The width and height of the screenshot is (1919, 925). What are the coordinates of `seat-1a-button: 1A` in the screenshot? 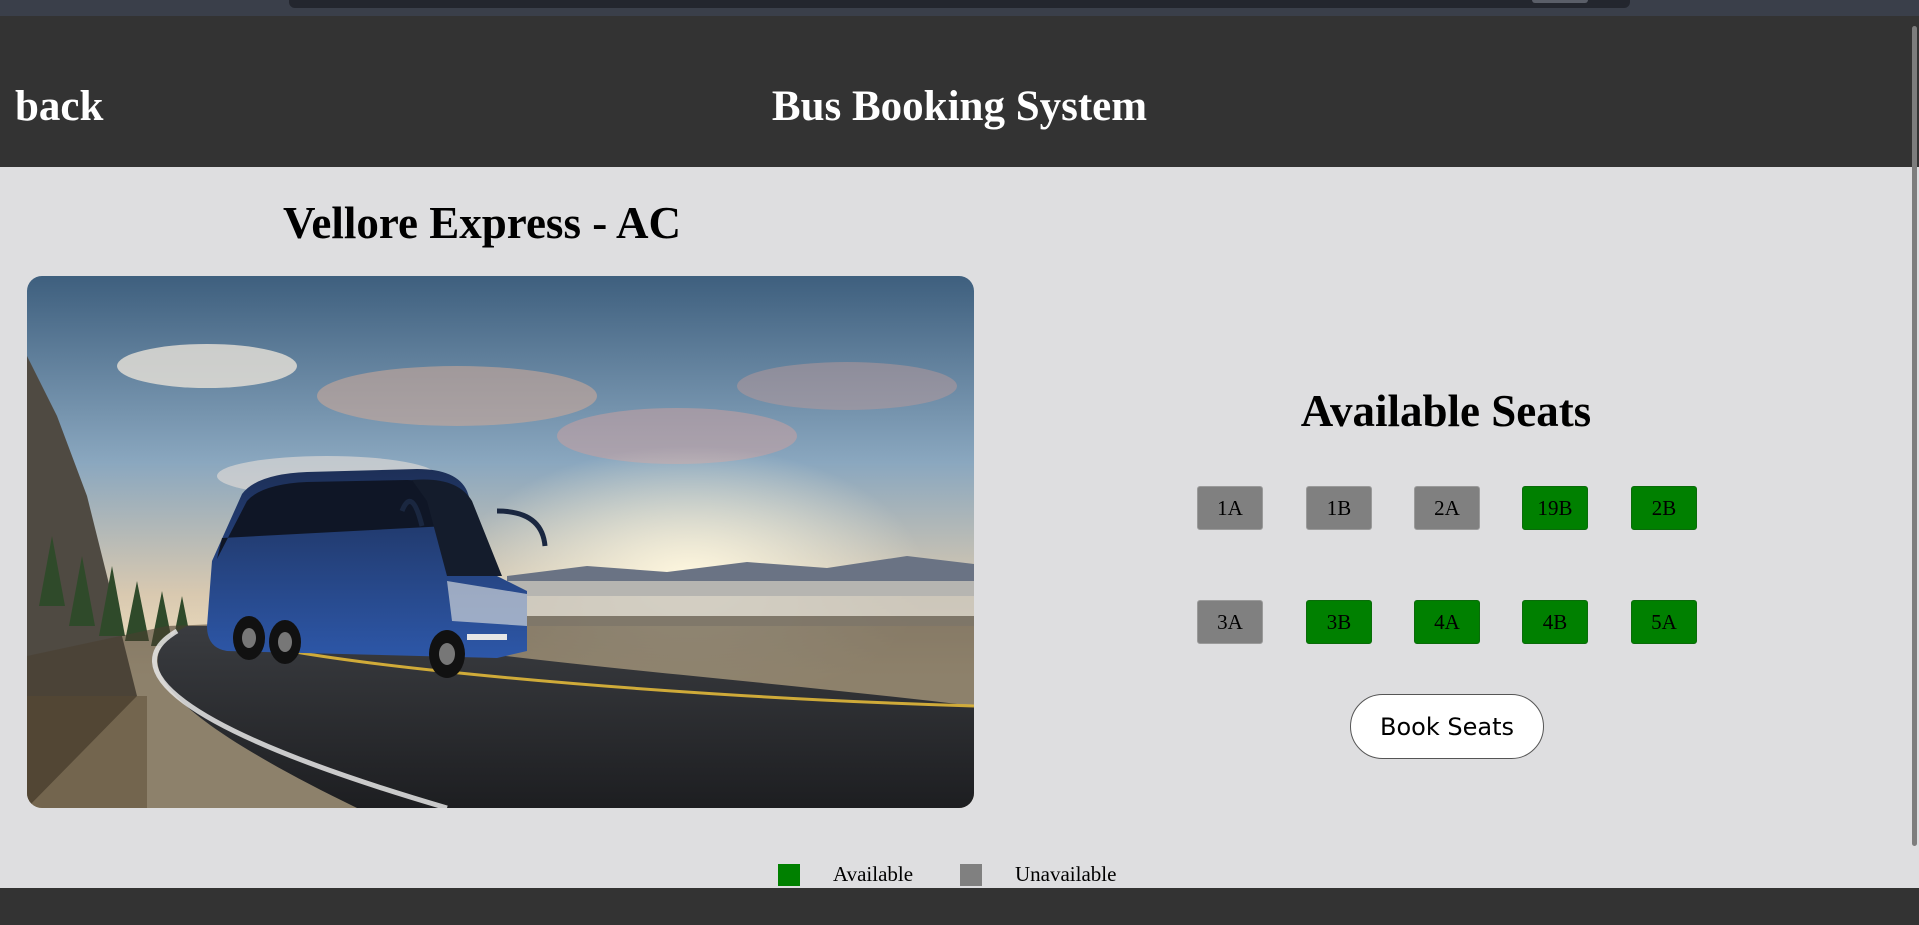 It's located at (1230, 508).